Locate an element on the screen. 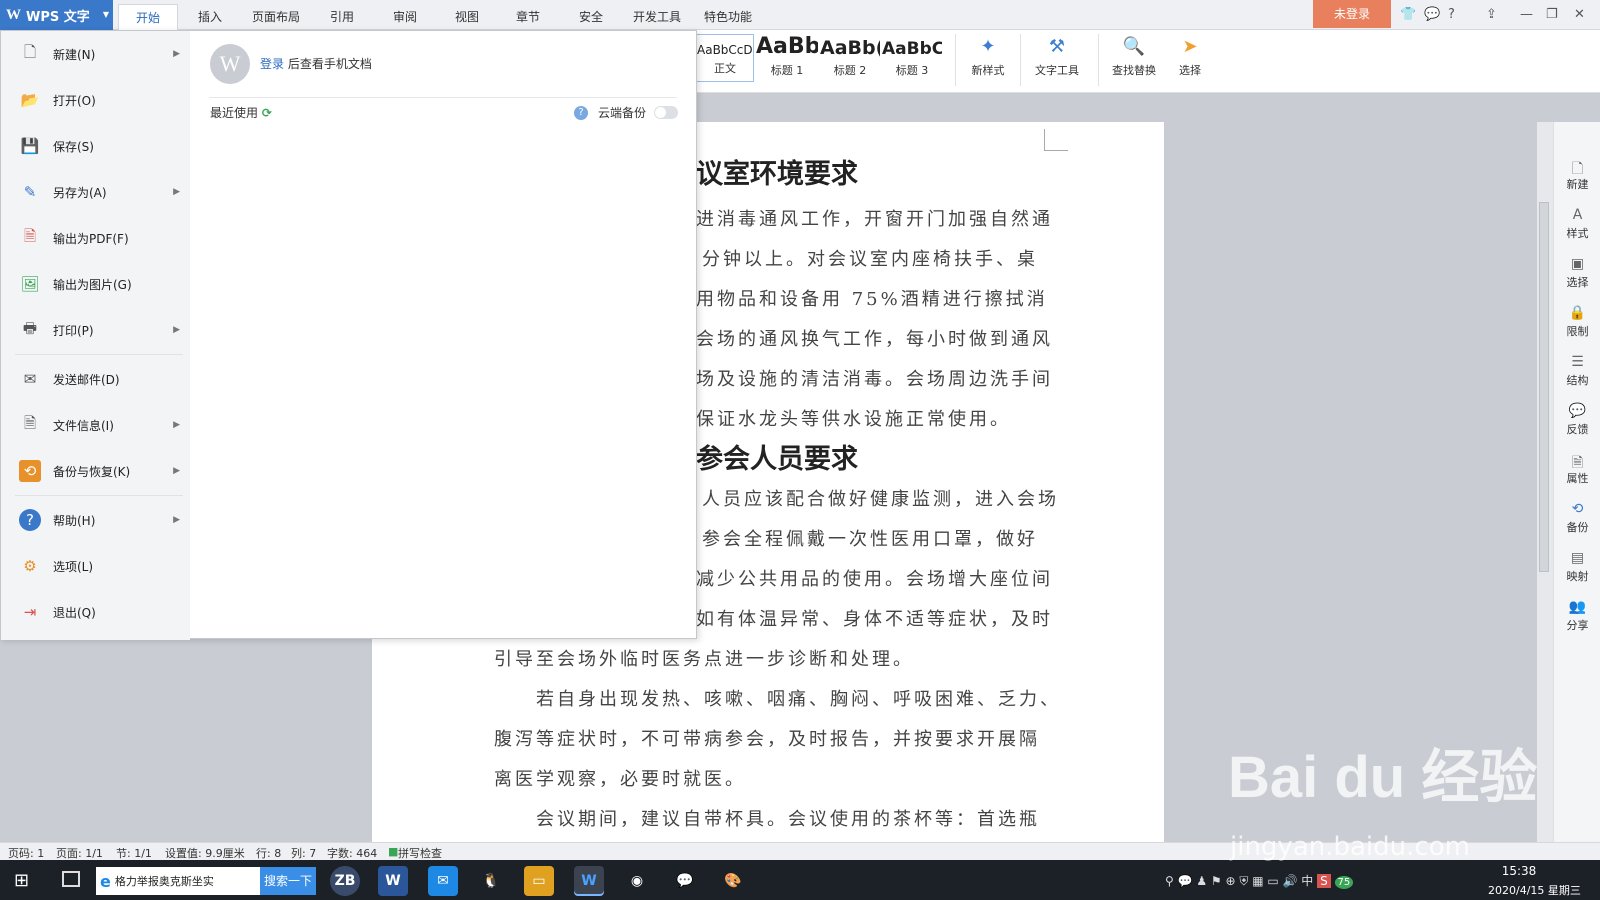 This screenshot has width=1600, height=900. tab-page-layout: 页面布局 is located at coordinates (276, 16).